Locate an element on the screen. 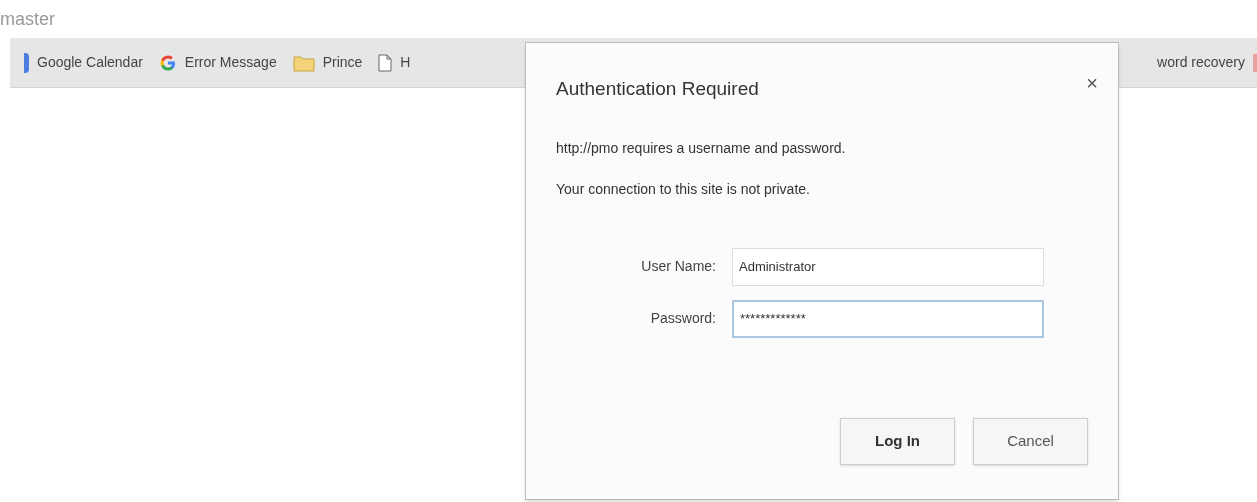  field-label: Password: is located at coordinates (683, 318).